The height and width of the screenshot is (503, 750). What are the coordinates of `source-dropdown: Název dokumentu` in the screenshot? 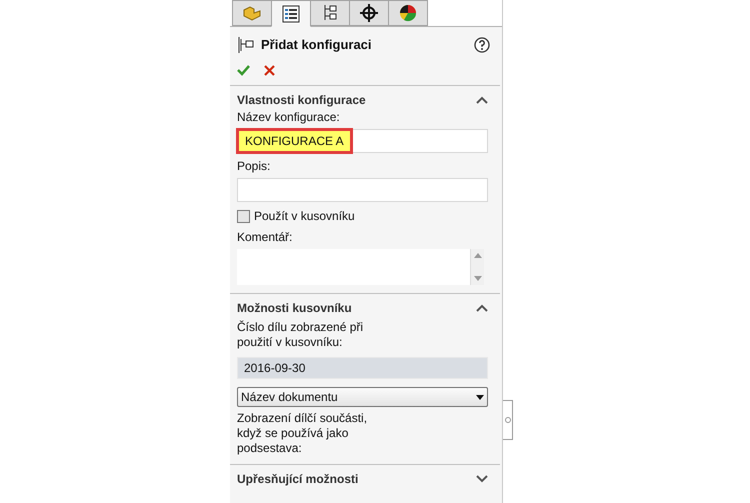 It's located at (362, 397).